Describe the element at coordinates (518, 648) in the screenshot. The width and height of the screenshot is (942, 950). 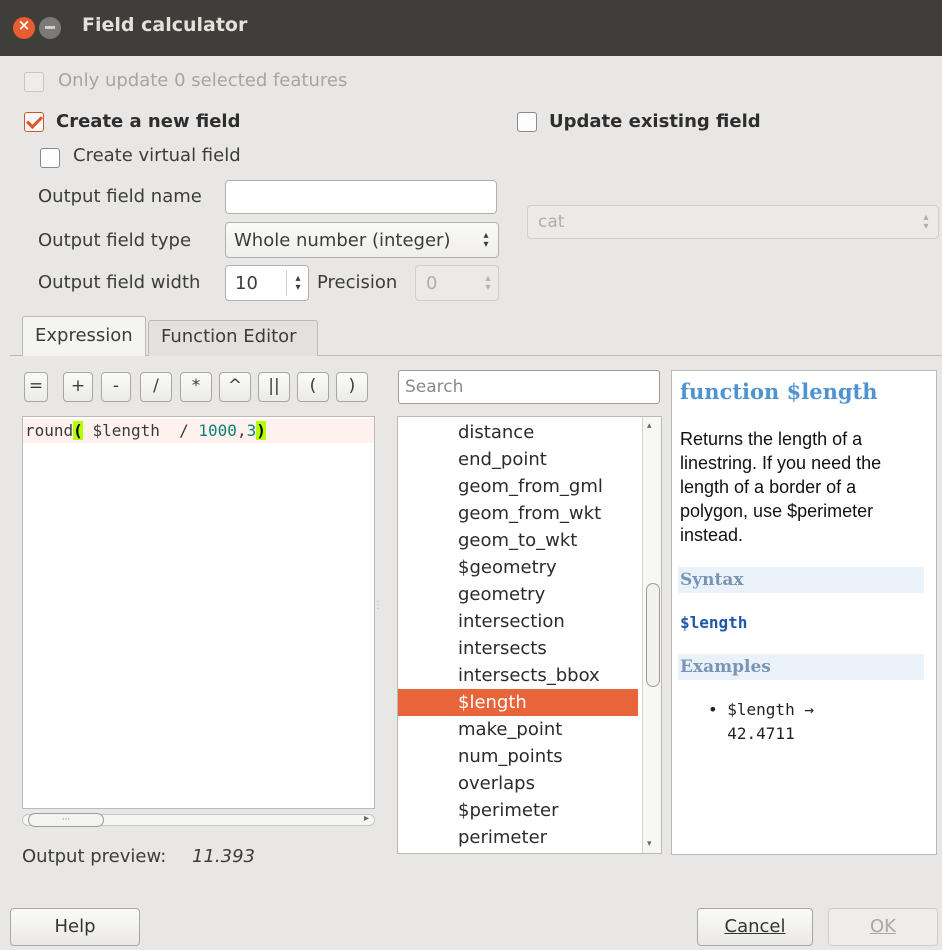
I see `function-list-item: intersects` at that location.